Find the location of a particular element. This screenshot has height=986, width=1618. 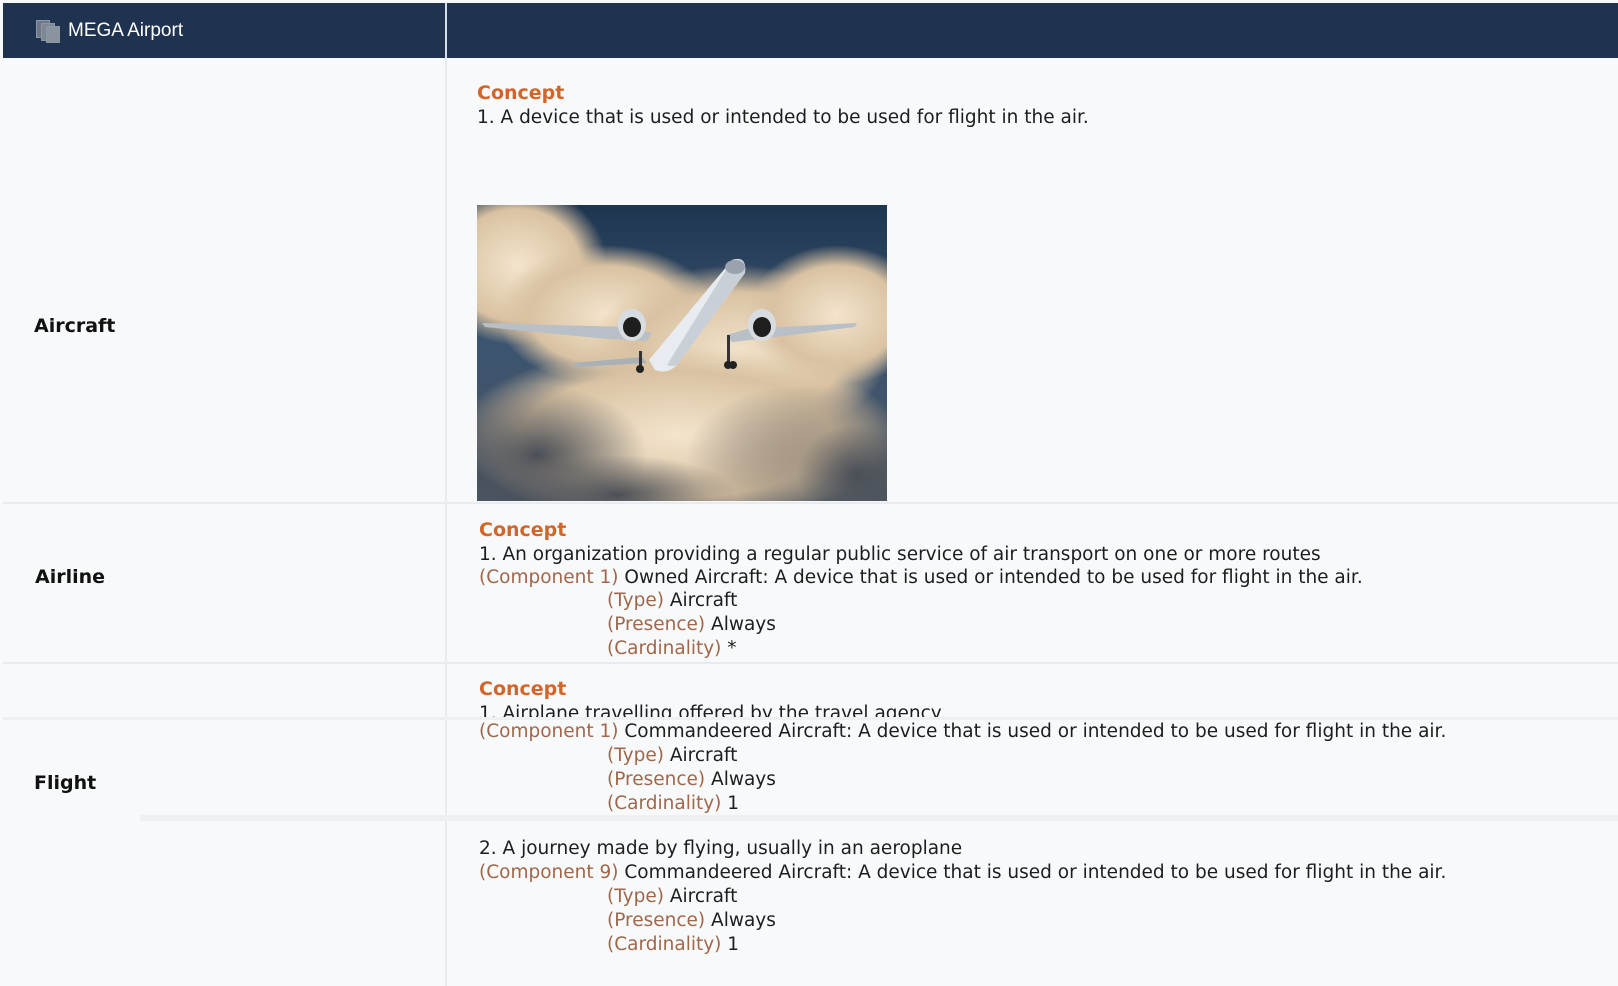

app-header: MEGA Airport is located at coordinates (810, 30).